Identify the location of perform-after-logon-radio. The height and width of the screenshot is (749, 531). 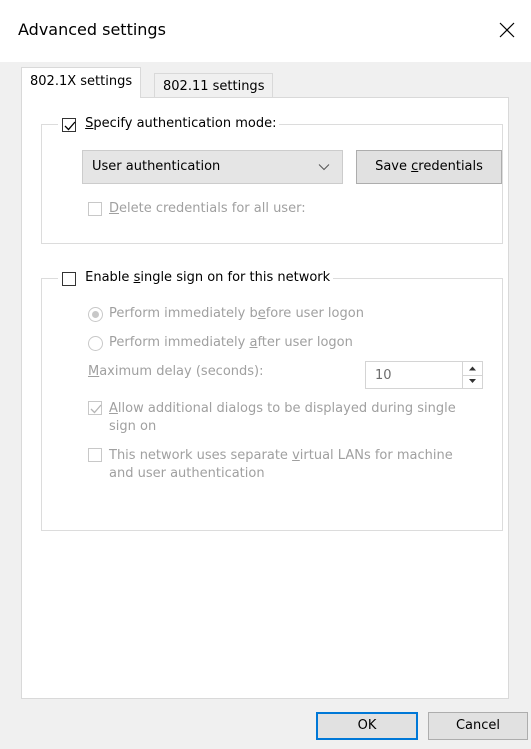
(95, 343).